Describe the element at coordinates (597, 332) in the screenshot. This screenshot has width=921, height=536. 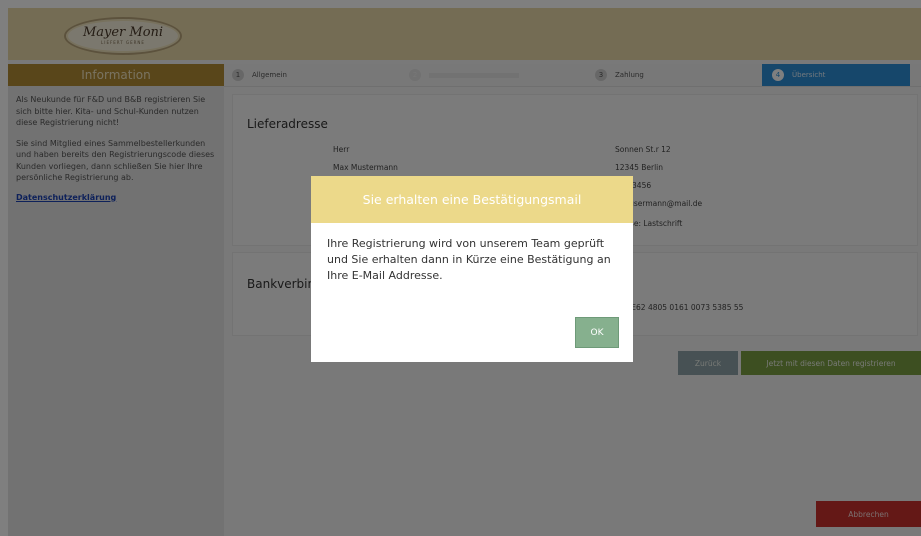
I see `ok-button: OK` at that location.